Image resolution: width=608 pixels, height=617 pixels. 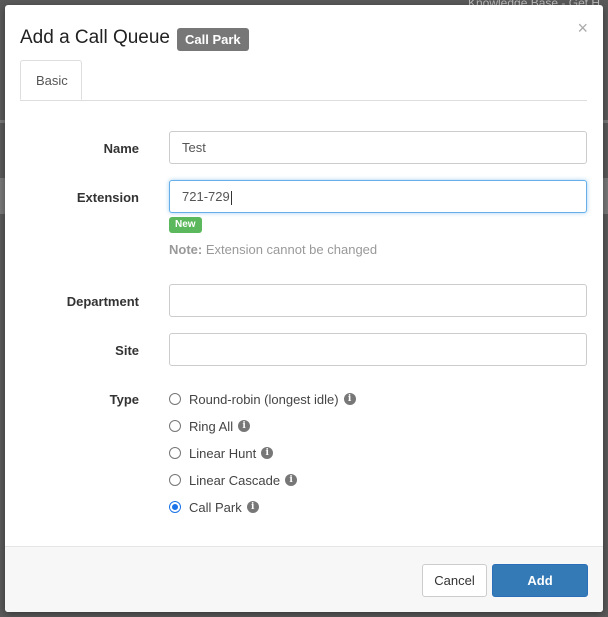 I want to click on type-option-linear-hunt: Linear Hunt i, so click(x=221, y=453).